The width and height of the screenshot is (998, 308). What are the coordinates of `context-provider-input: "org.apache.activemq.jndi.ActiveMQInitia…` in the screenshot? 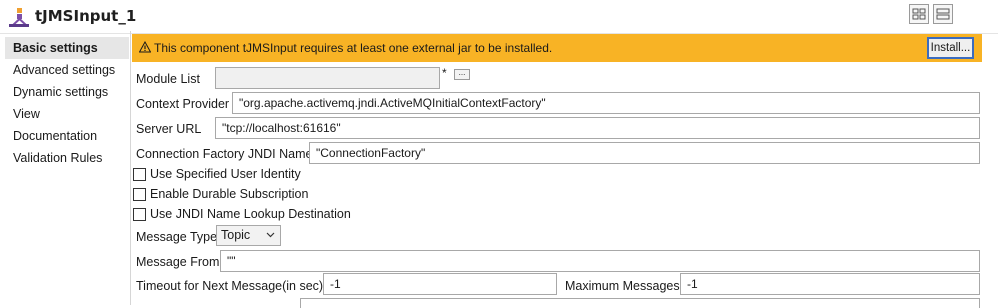 It's located at (606, 103).